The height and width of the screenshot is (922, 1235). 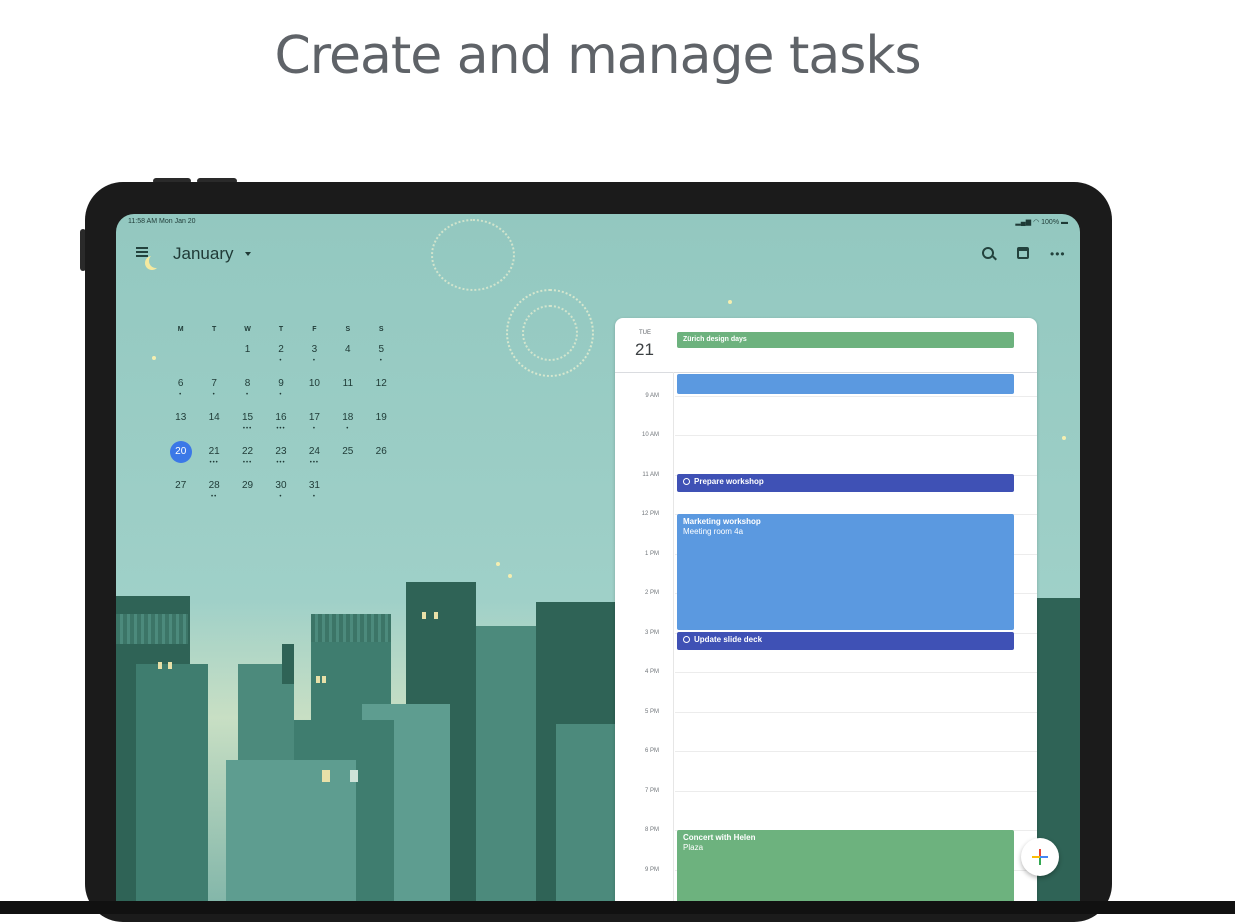 I want to click on calendar-day: 7 •, so click(x=213, y=395).